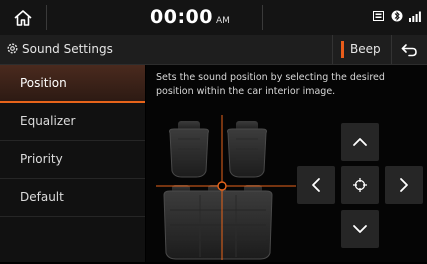 The width and height of the screenshot is (427, 264). I want to click on home-button, so click(23, 17).